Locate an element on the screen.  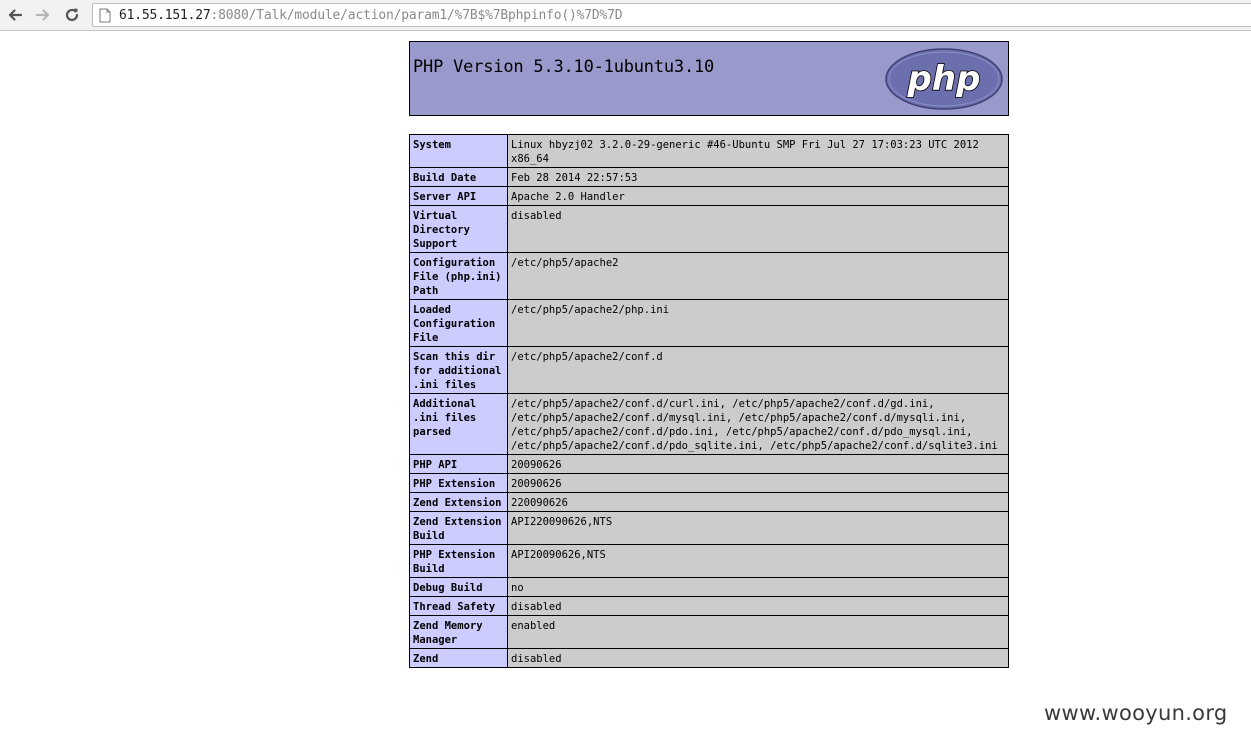
setting-name-cell: Scan this dir for additional .ini files is located at coordinates (458, 370).